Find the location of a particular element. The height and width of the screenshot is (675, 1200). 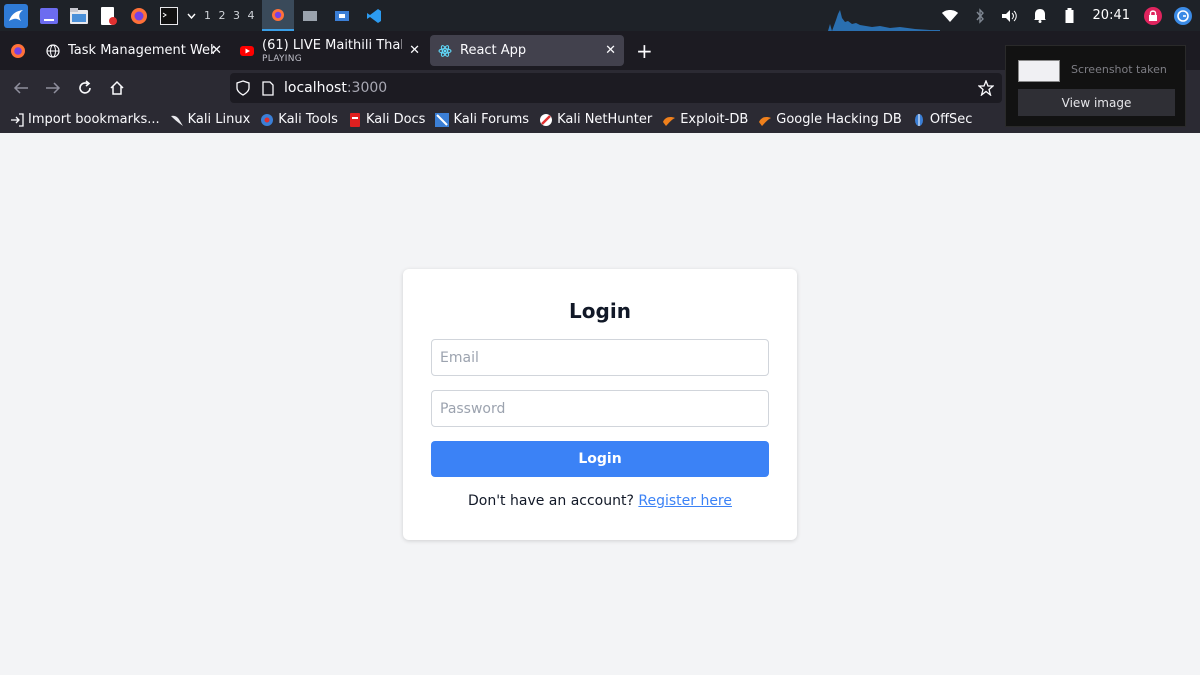

offsec-icon is located at coordinates (918, 119).